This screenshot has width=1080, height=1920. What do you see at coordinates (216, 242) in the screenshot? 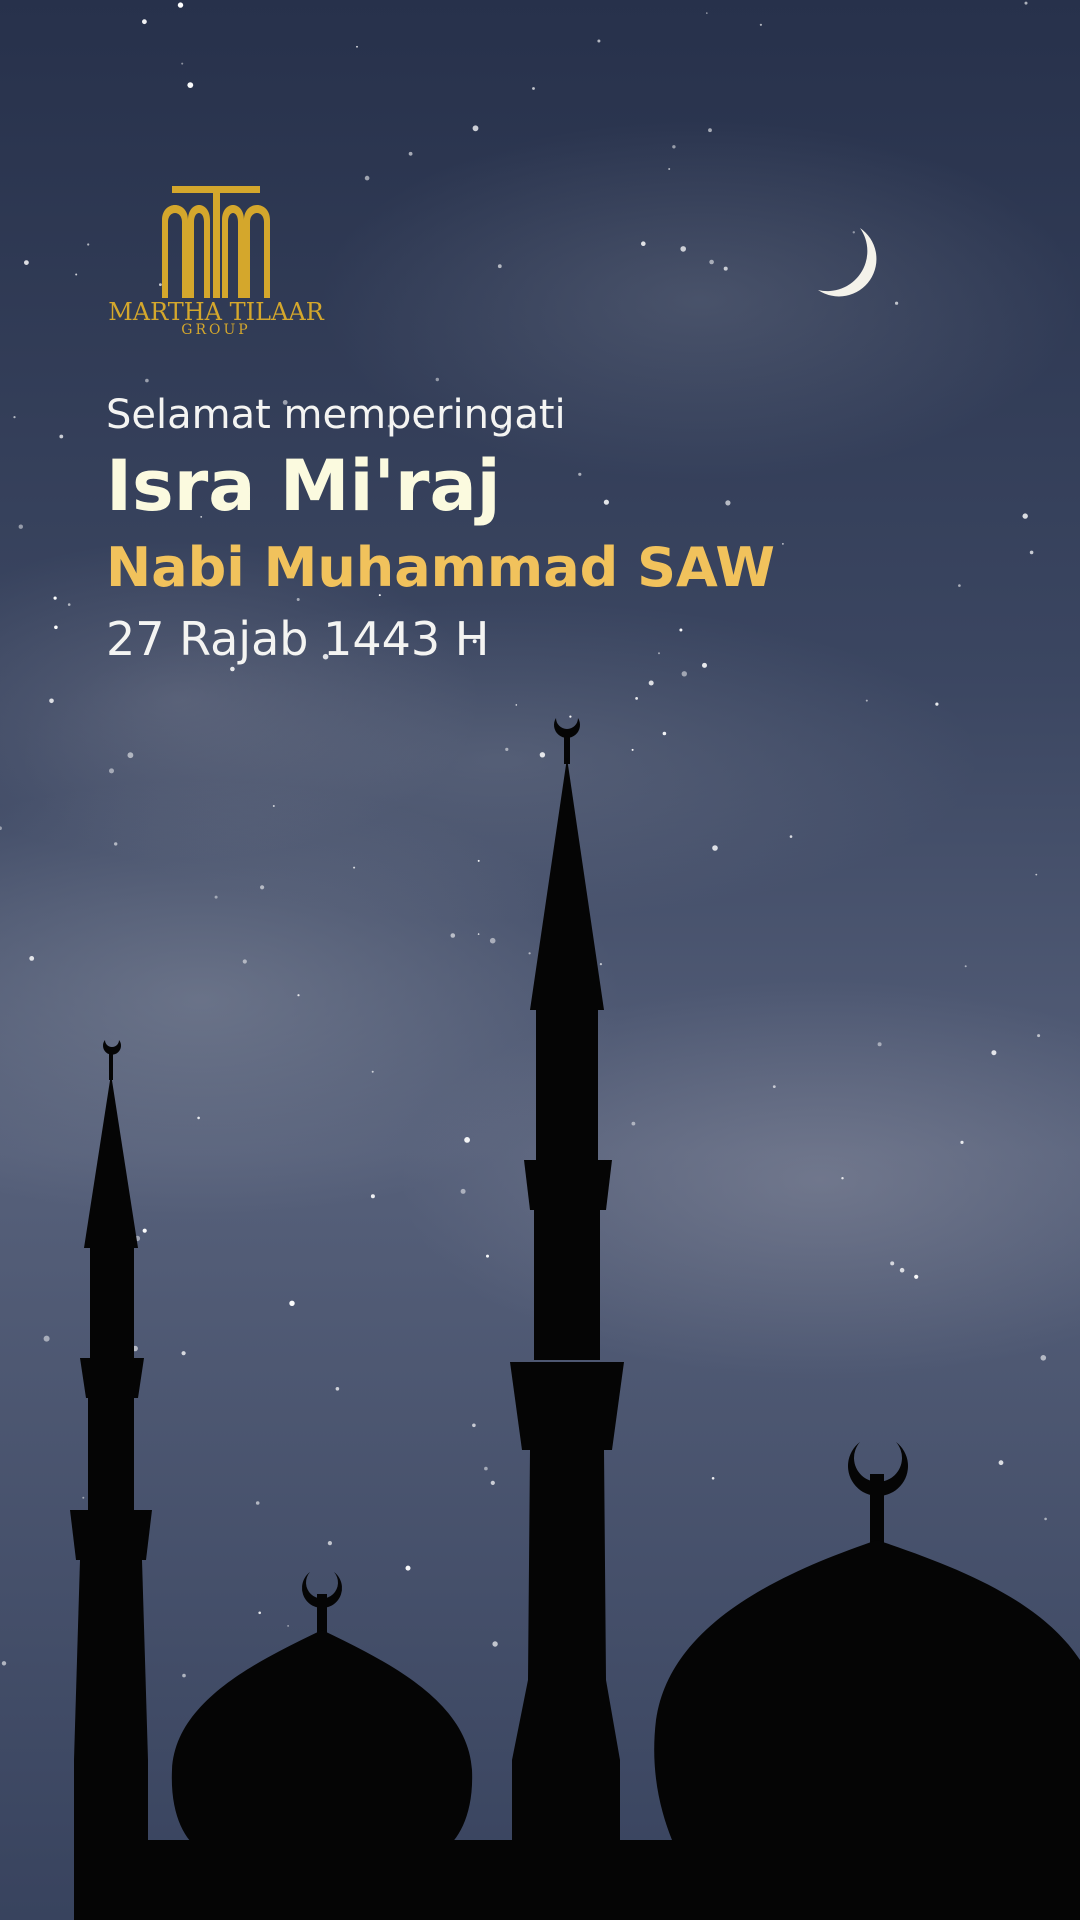
I see `mtm-logo-mark-icon` at bounding box center [216, 242].